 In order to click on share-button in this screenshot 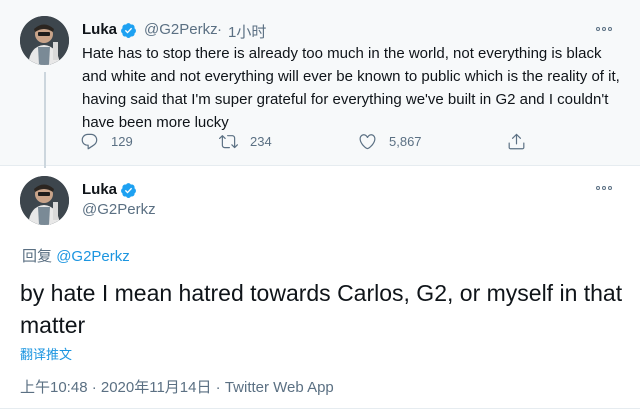, I will do `click(516, 141)`.